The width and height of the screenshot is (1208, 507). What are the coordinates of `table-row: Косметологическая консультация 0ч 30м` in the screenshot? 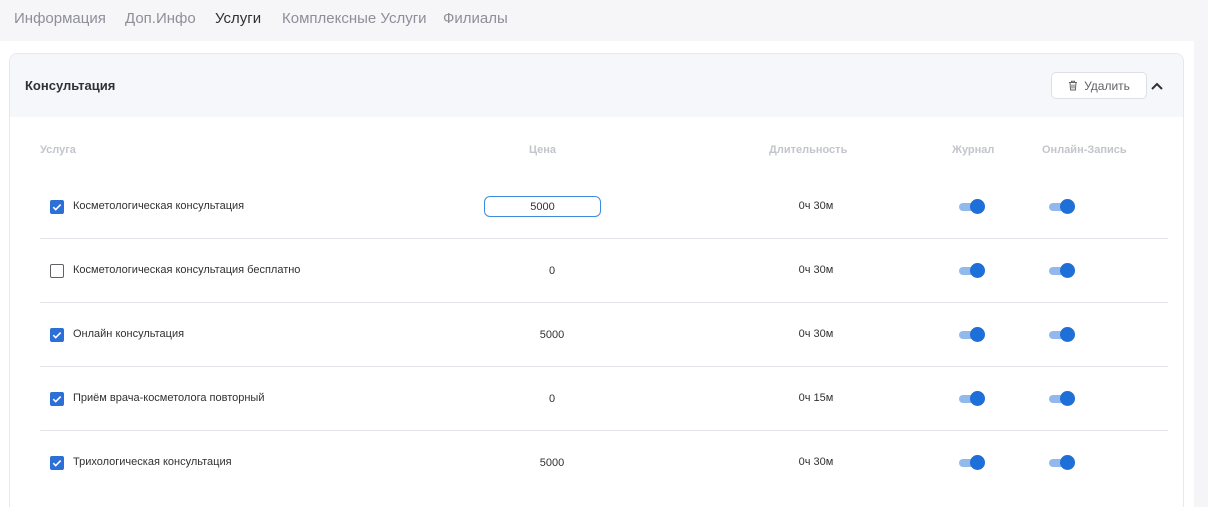 It's located at (604, 207).